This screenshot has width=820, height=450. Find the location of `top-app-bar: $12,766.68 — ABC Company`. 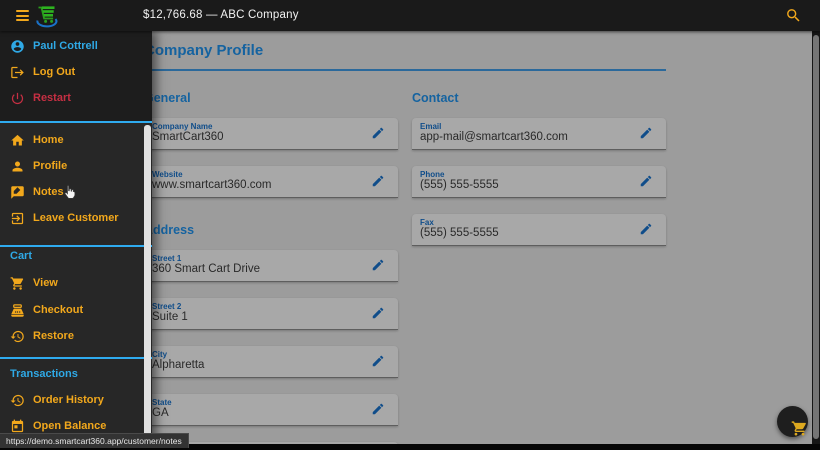

top-app-bar: $12,766.68 — ABC Company is located at coordinates (410, 15).